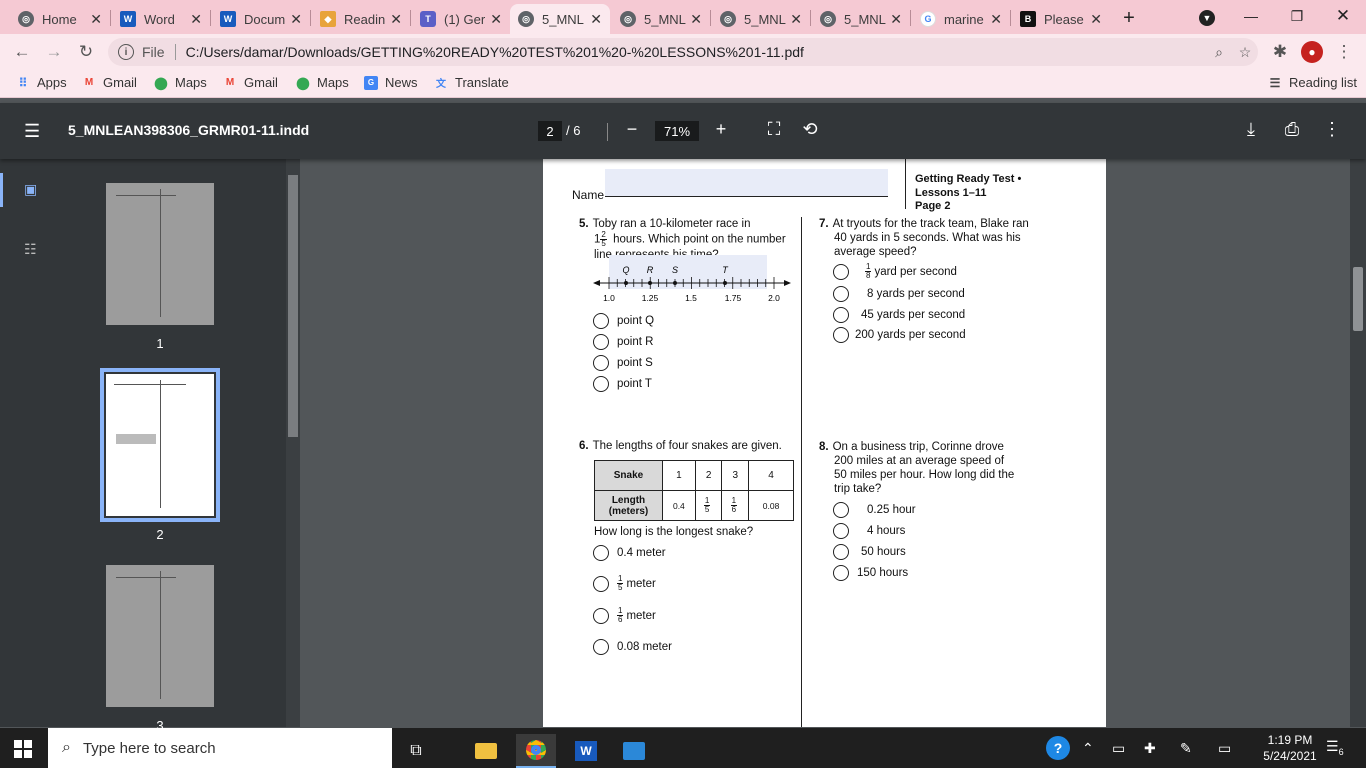 The height and width of the screenshot is (768, 1366). I want to click on zoom-icon: ⌕, so click(1219, 52).